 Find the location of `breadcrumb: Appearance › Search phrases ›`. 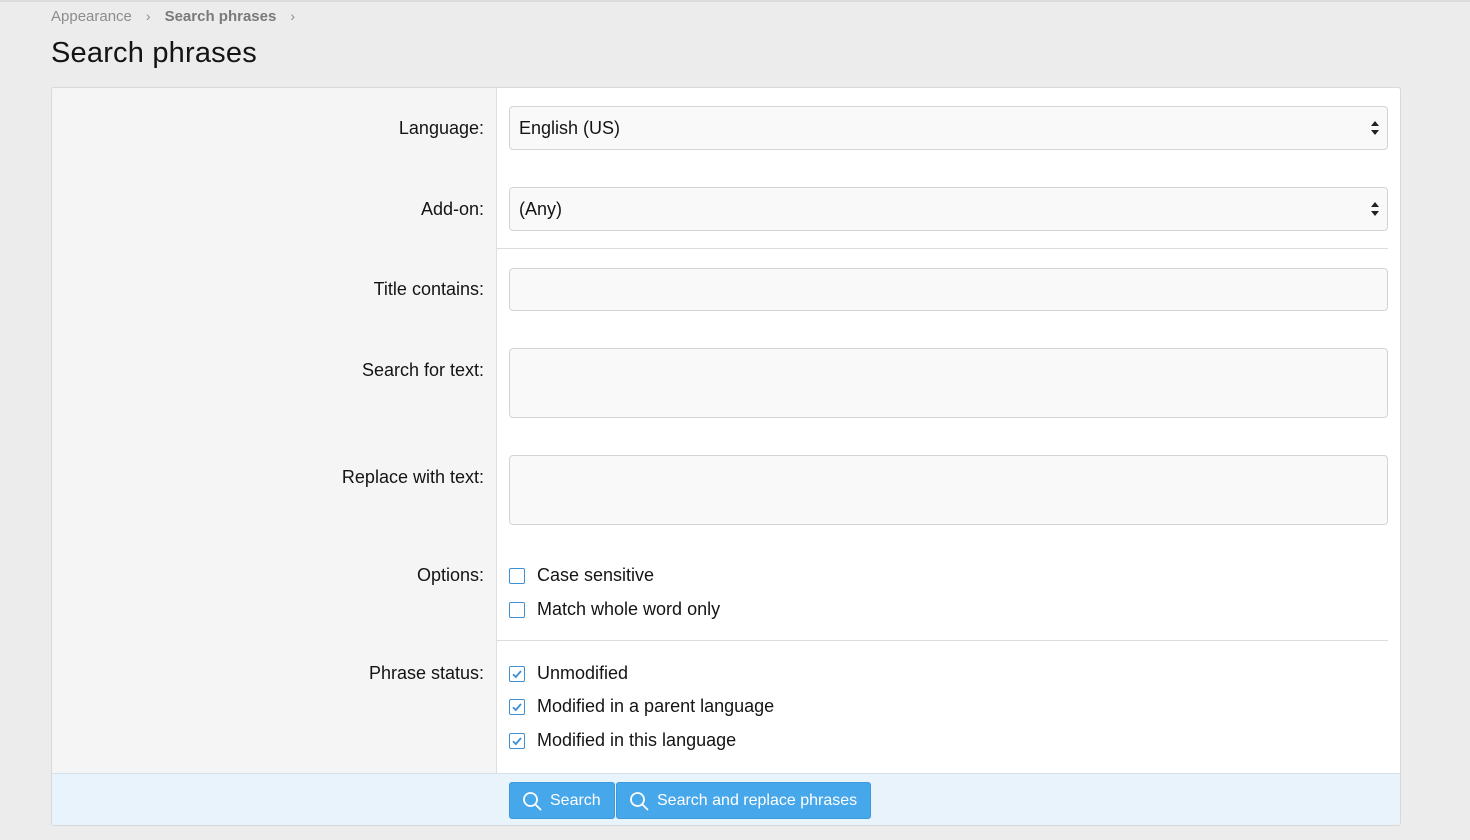

breadcrumb: Appearance › Search phrases › is located at coordinates (180, 16).